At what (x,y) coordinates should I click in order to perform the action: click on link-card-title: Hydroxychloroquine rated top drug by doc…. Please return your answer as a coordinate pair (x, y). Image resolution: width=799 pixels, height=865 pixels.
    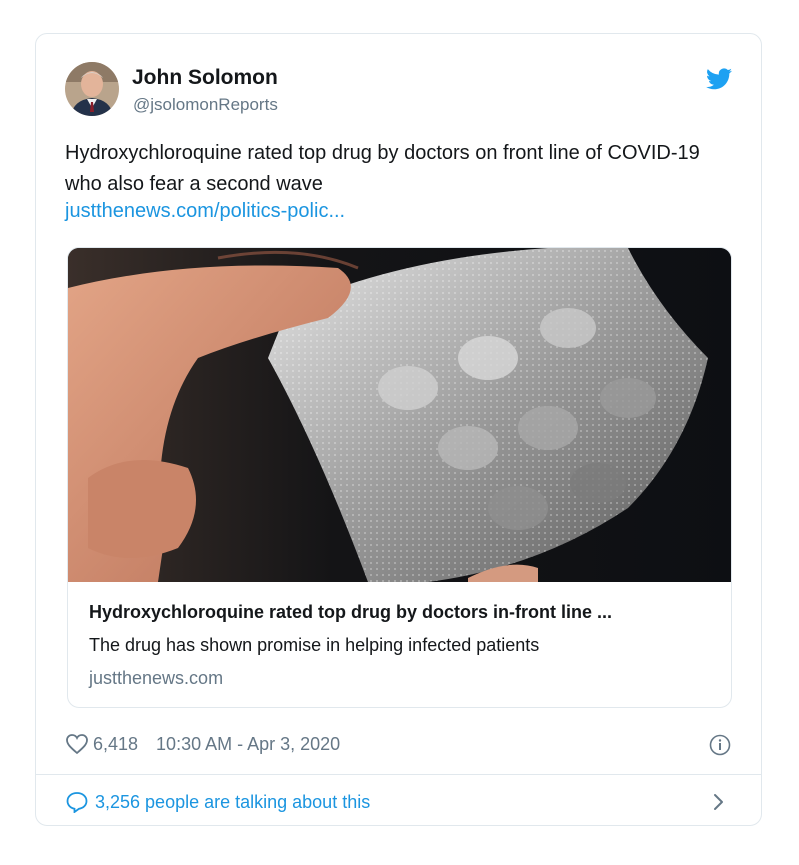
    Looking at the image, I should click on (351, 612).